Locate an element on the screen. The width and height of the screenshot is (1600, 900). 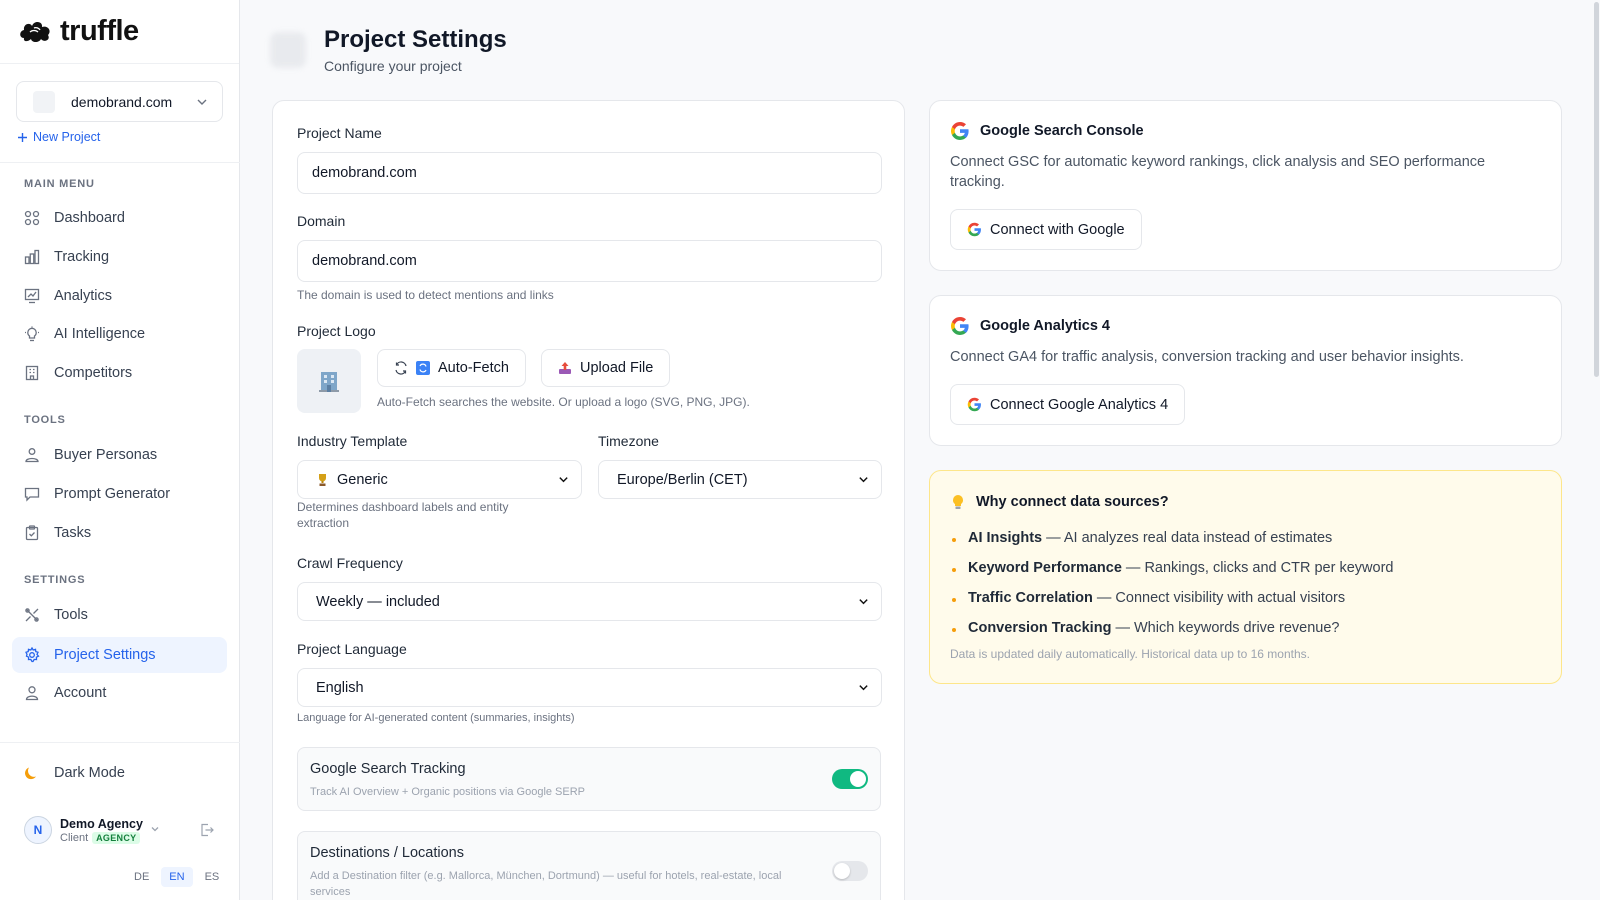
lang-en: EN is located at coordinates (177, 877).